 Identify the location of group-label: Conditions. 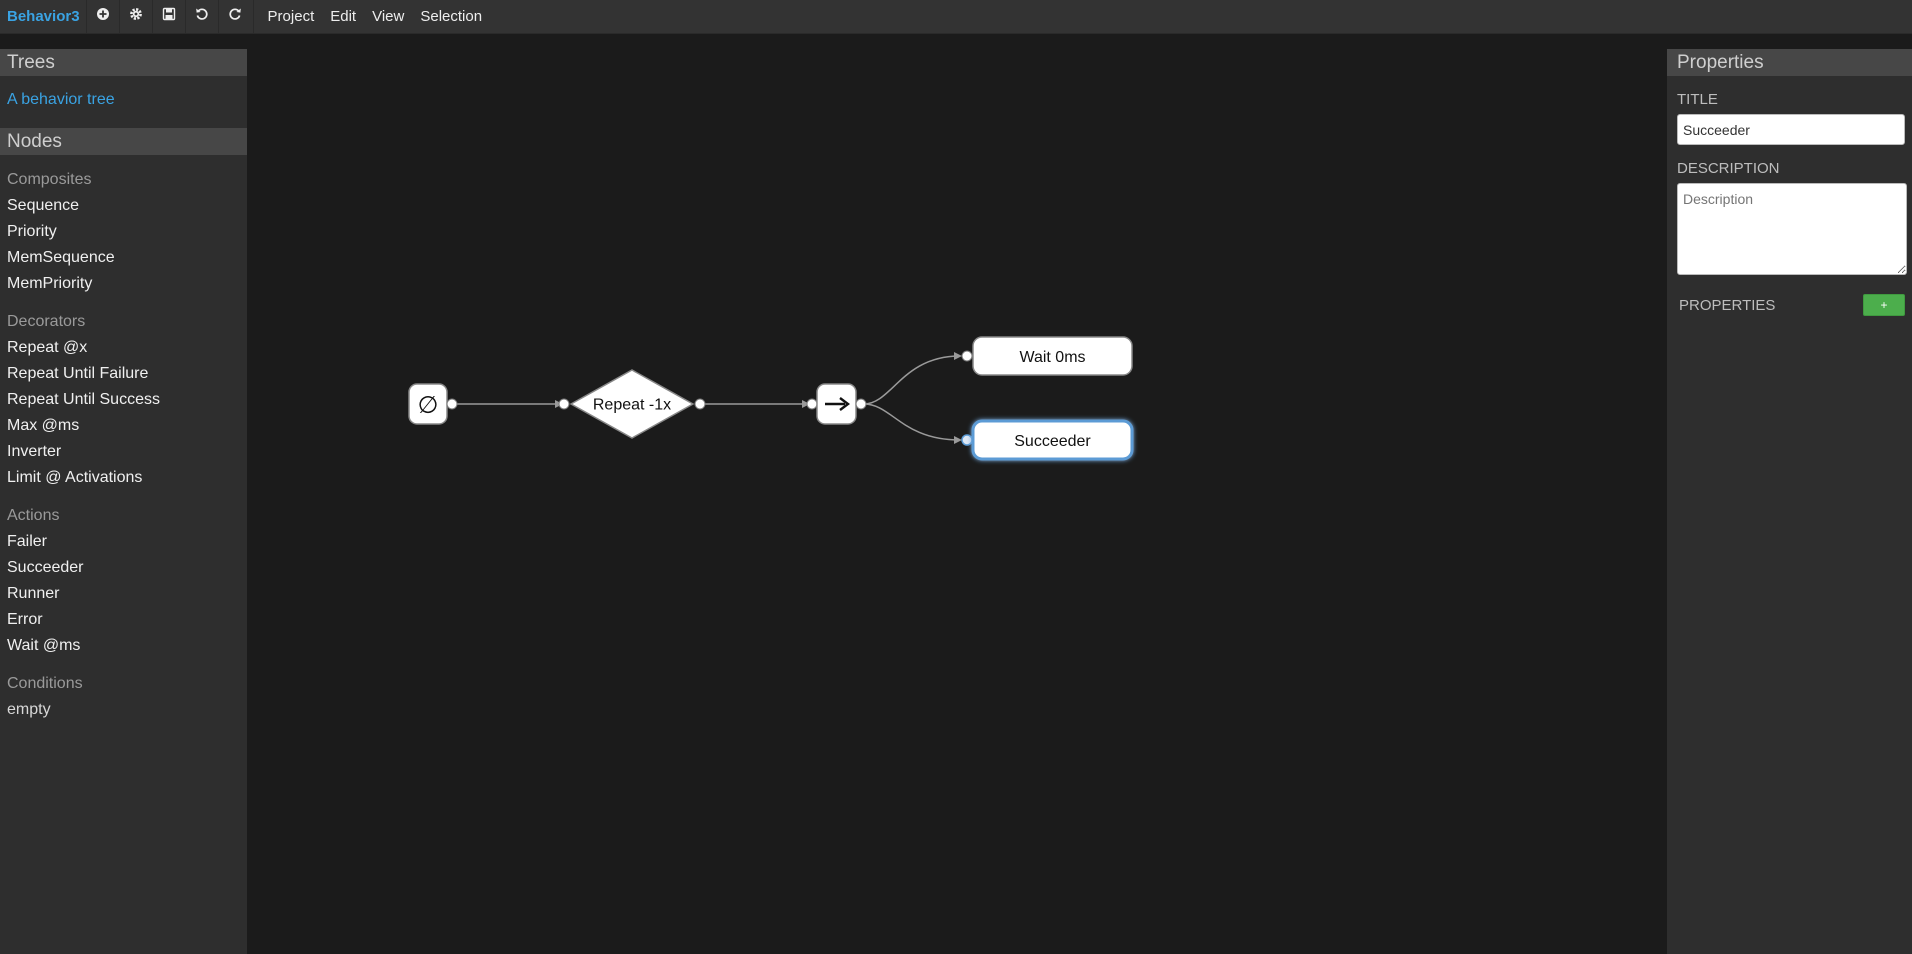
(45, 683).